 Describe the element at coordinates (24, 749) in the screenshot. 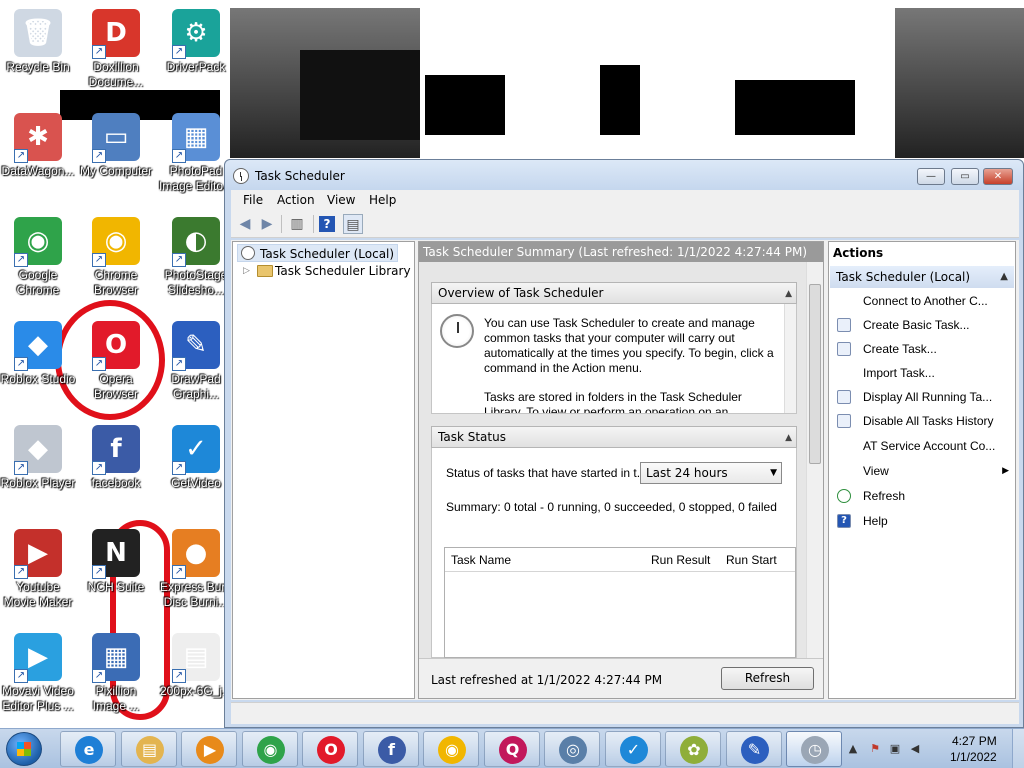

I see `start-button` at that location.